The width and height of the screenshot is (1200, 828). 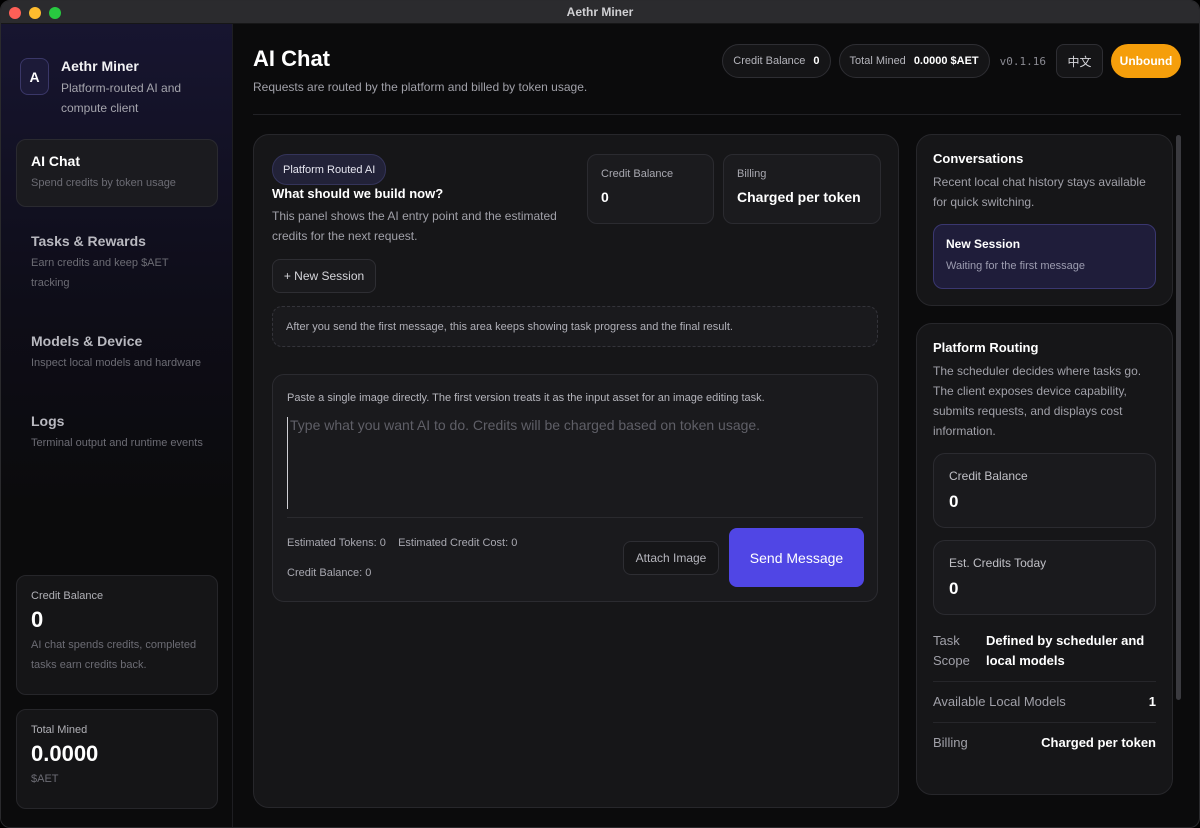 I want to click on sidebar-item-desc: Inspect local models and hardware, so click(x=116, y=363).